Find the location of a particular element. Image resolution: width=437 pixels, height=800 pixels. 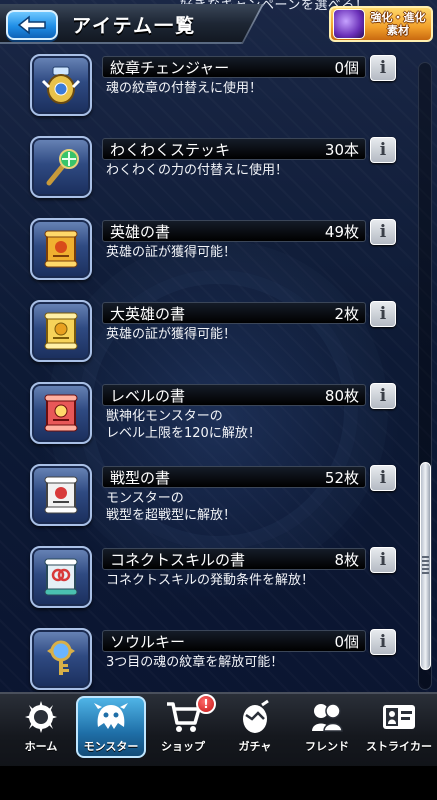

item-description: わくわくの力の付替えに使用！ is located at coordinates (197, 170).